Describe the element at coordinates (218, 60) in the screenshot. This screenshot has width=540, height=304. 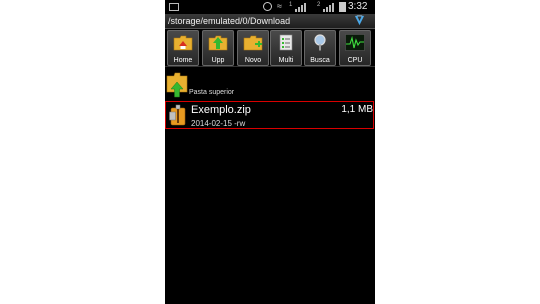
I see `up-label: Upp` at that location.